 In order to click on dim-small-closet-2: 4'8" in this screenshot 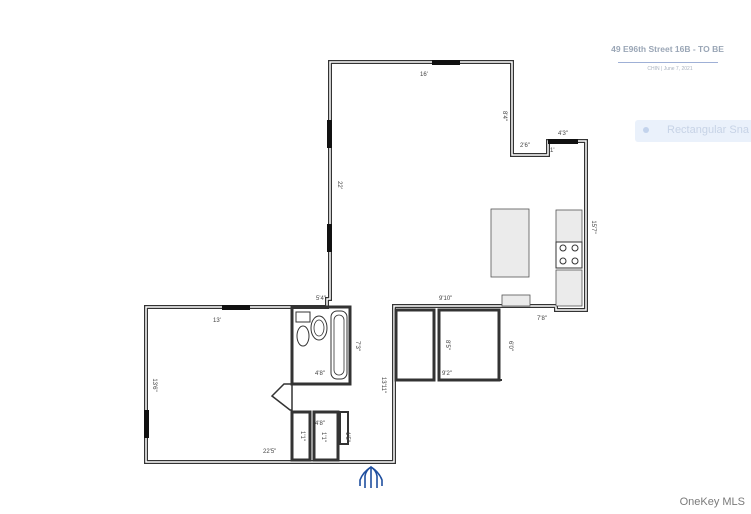, I will do `click(320, 424)`.